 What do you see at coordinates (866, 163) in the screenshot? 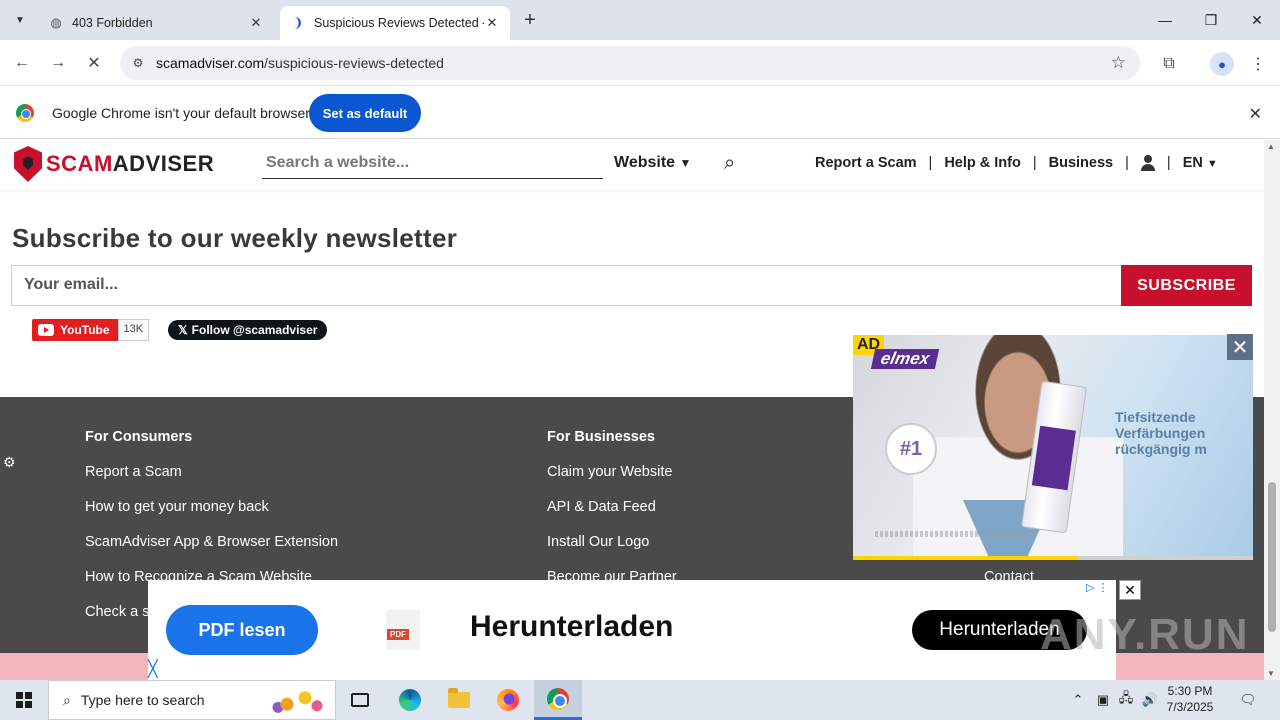
I see `nav-report-scam: Report a Scam` at bounding box center [866, 163].